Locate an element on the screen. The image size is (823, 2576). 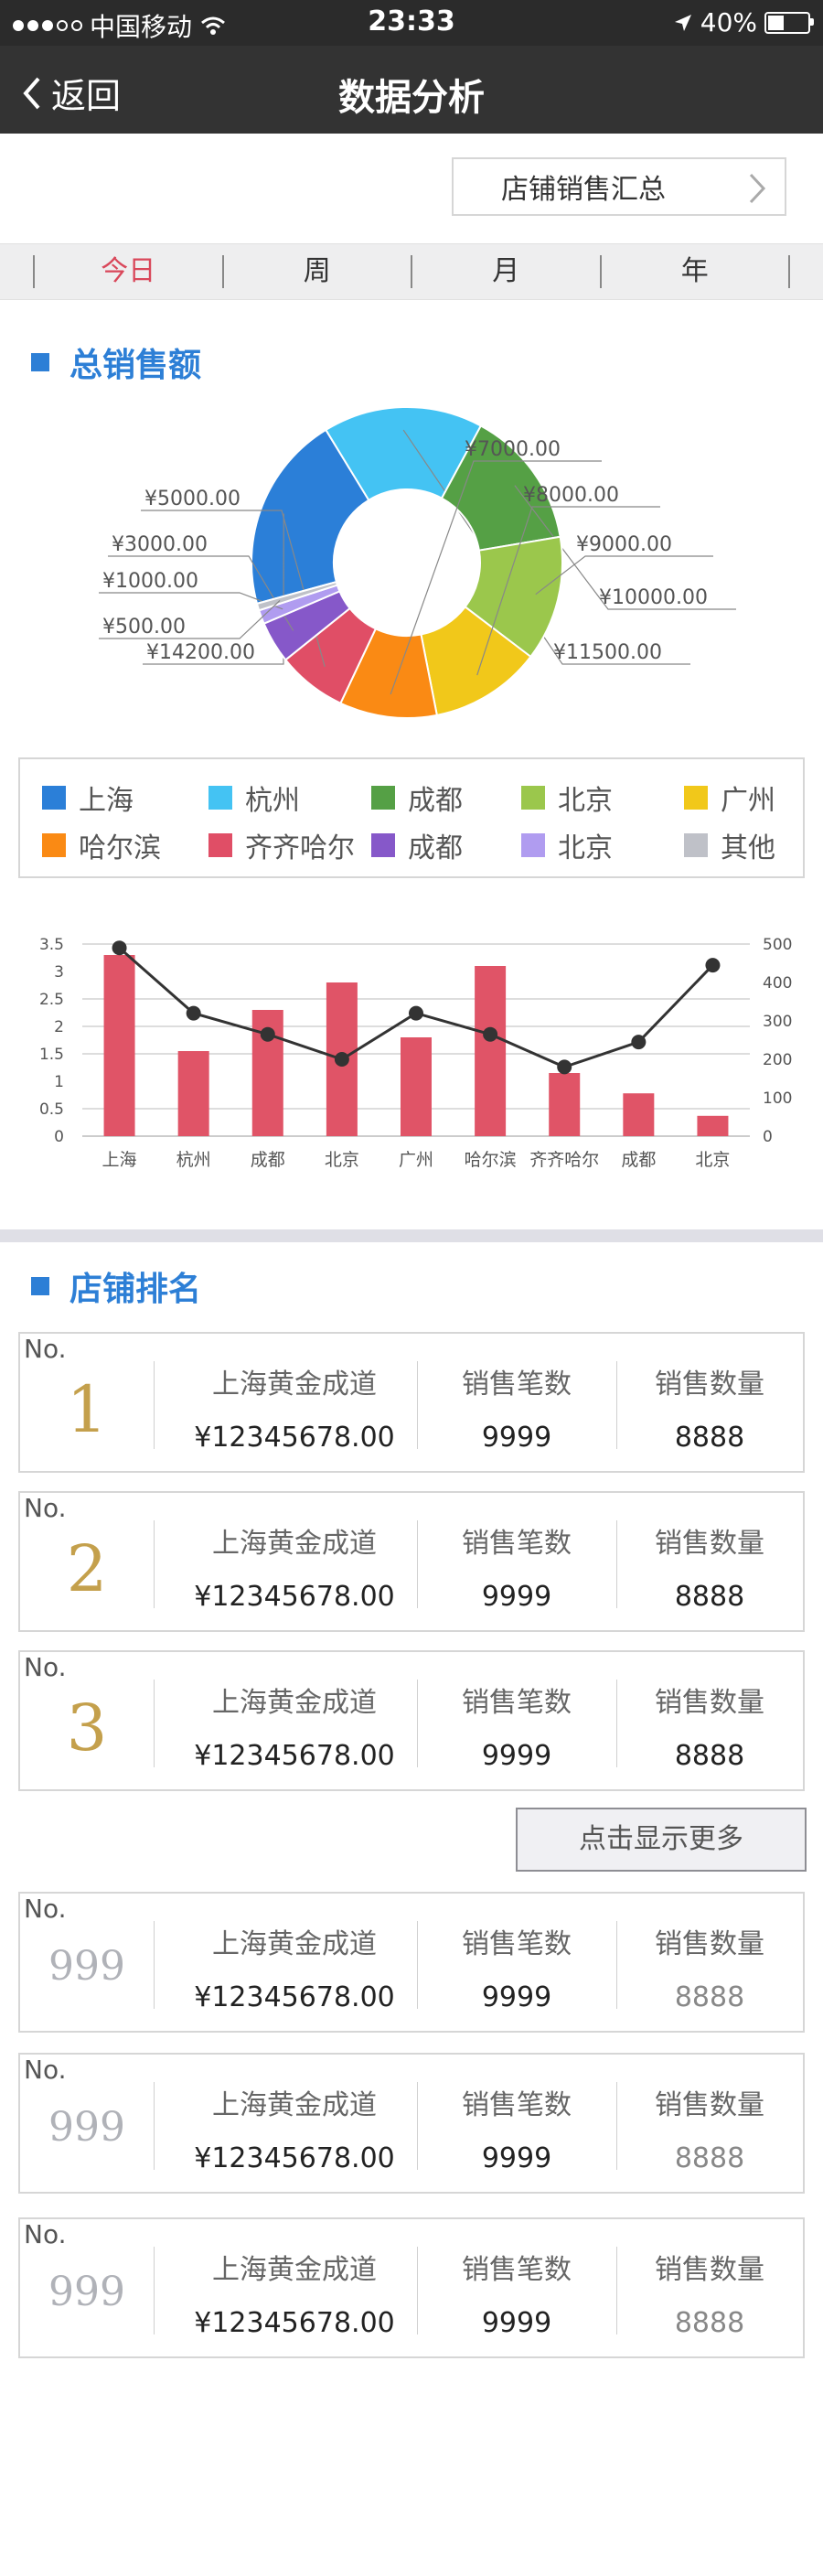
y-tick-right: 0 is located at coordinates (768, 1137).